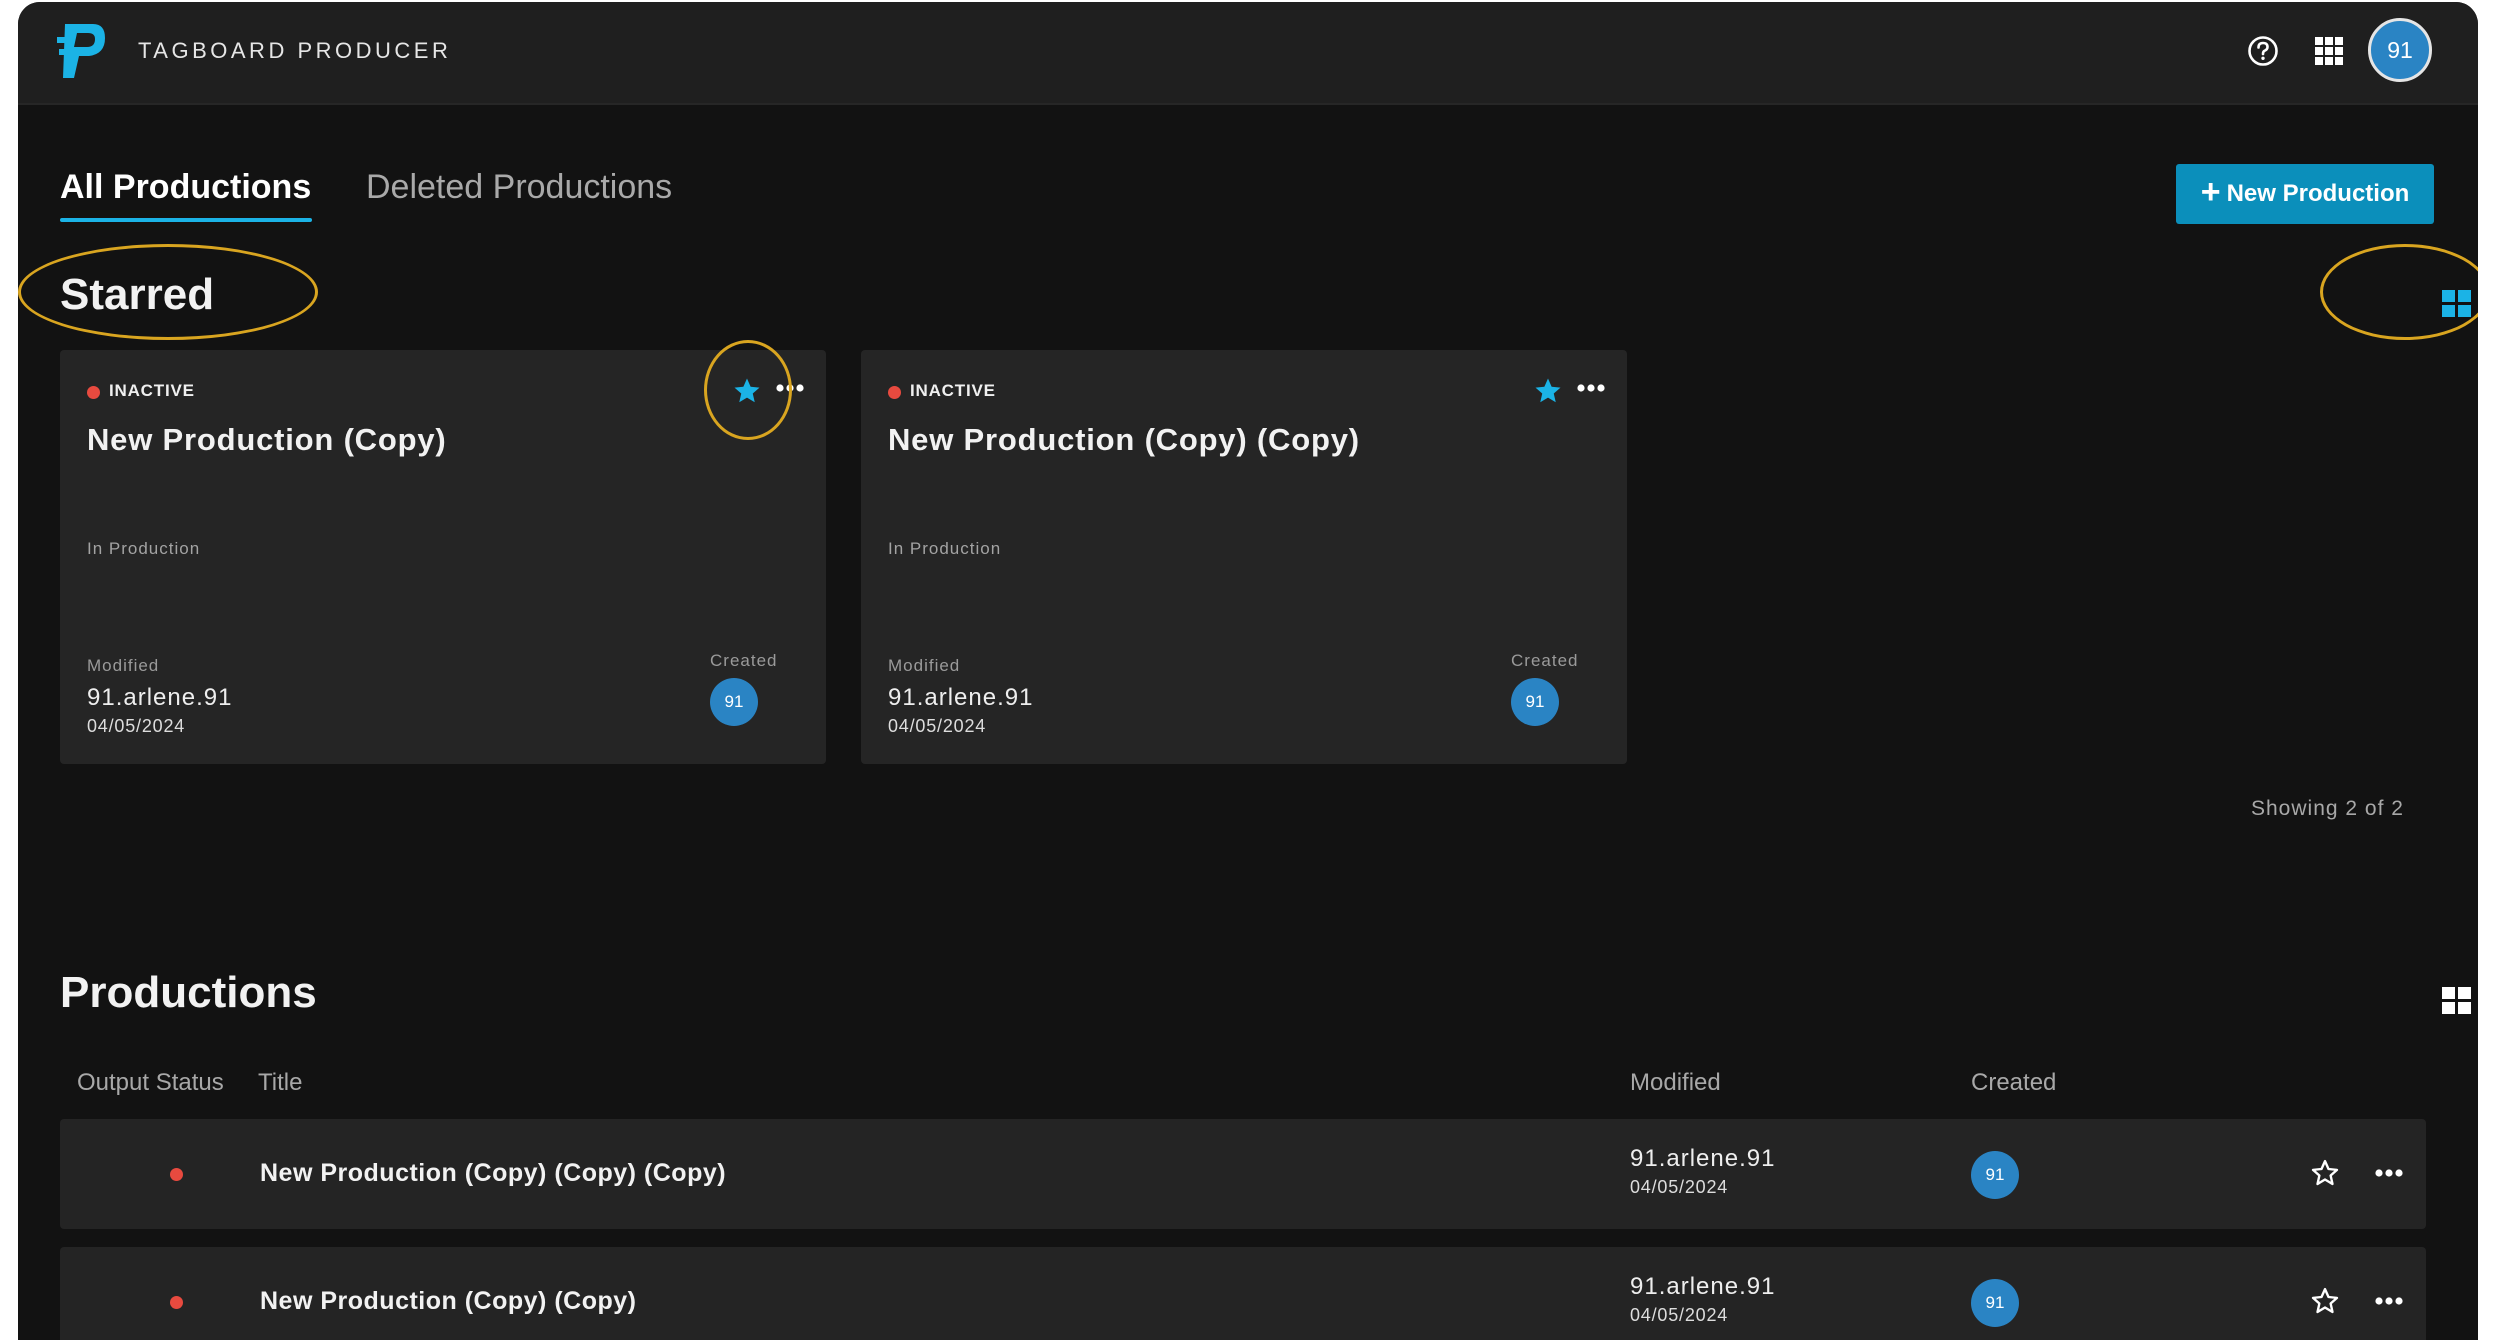  I want to click on plus-icon: +, so click(2210, 191).